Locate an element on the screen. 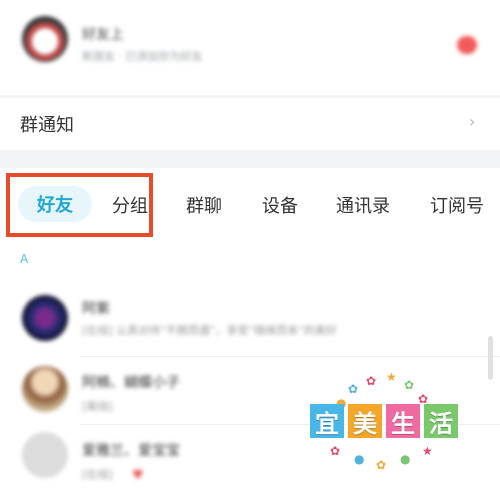  contact-name: 爱雅兰、爱宝宝 is located at coordinates (131, 450).